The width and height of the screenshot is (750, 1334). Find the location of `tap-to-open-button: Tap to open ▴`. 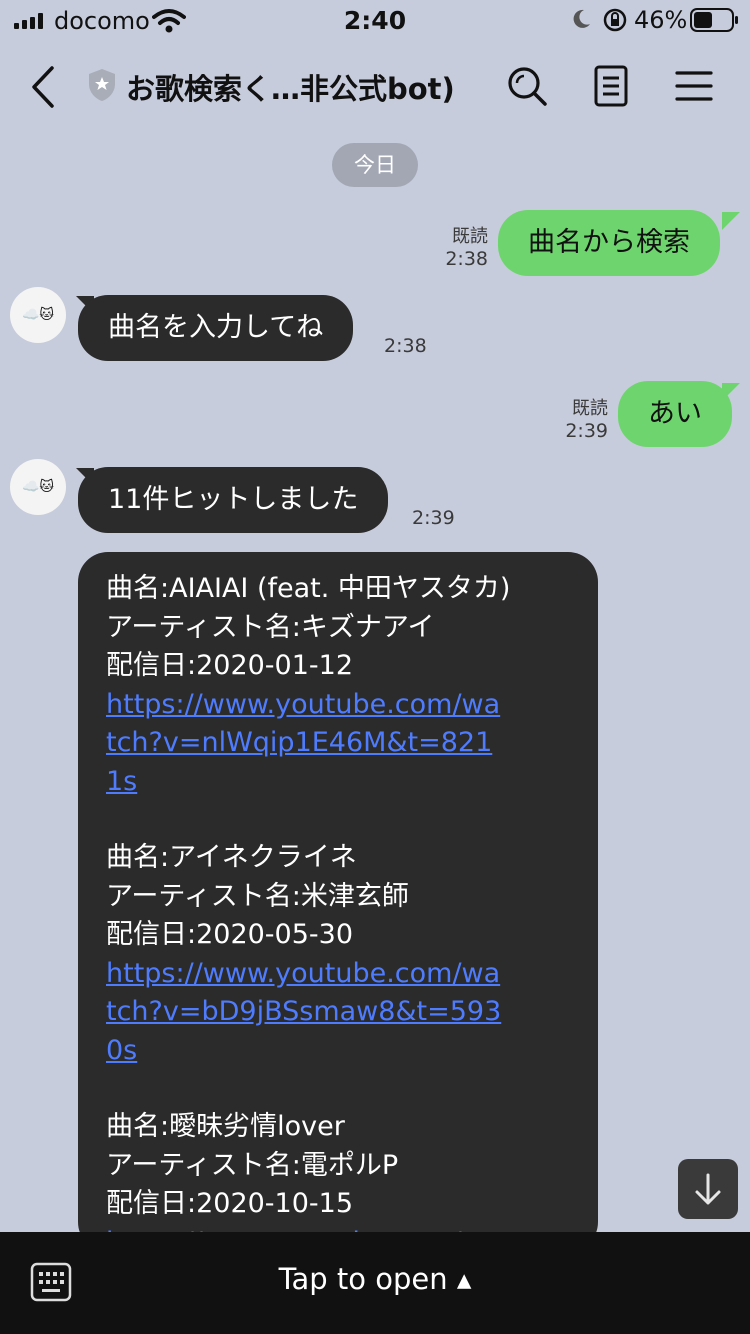

tap-to-open-button: Tap to open ▴ is located at coordinates (375, 1279).